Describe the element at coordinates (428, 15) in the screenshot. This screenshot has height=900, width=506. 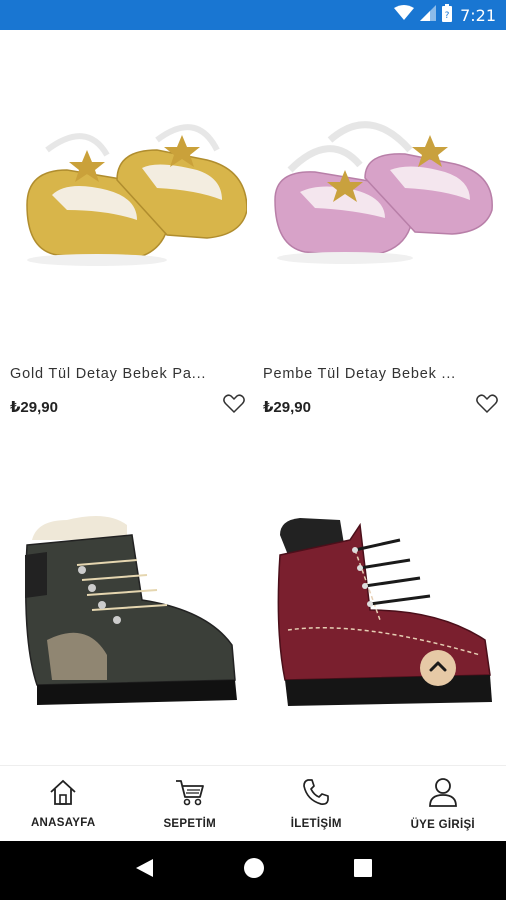
I see `signal-icon` at that location.